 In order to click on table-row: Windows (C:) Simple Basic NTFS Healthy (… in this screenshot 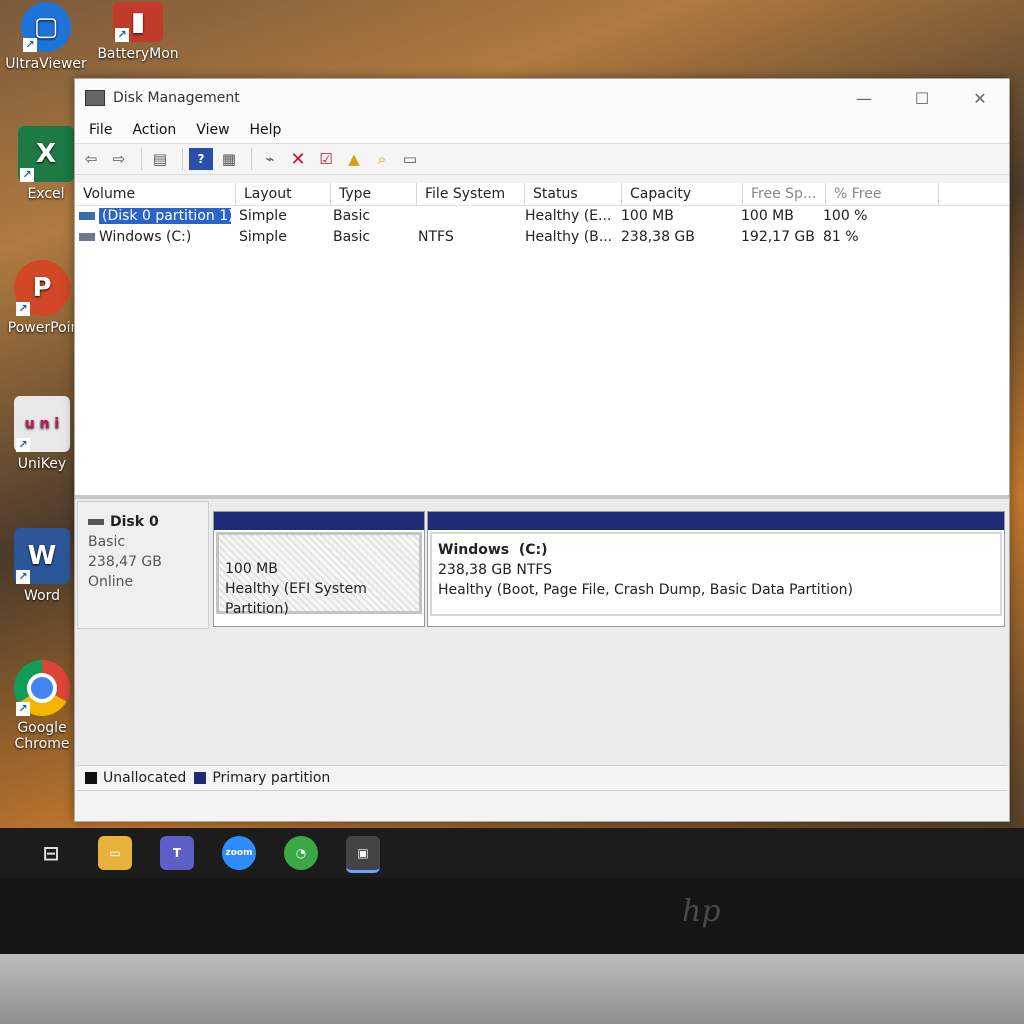, I will do `click(542, 237)`.